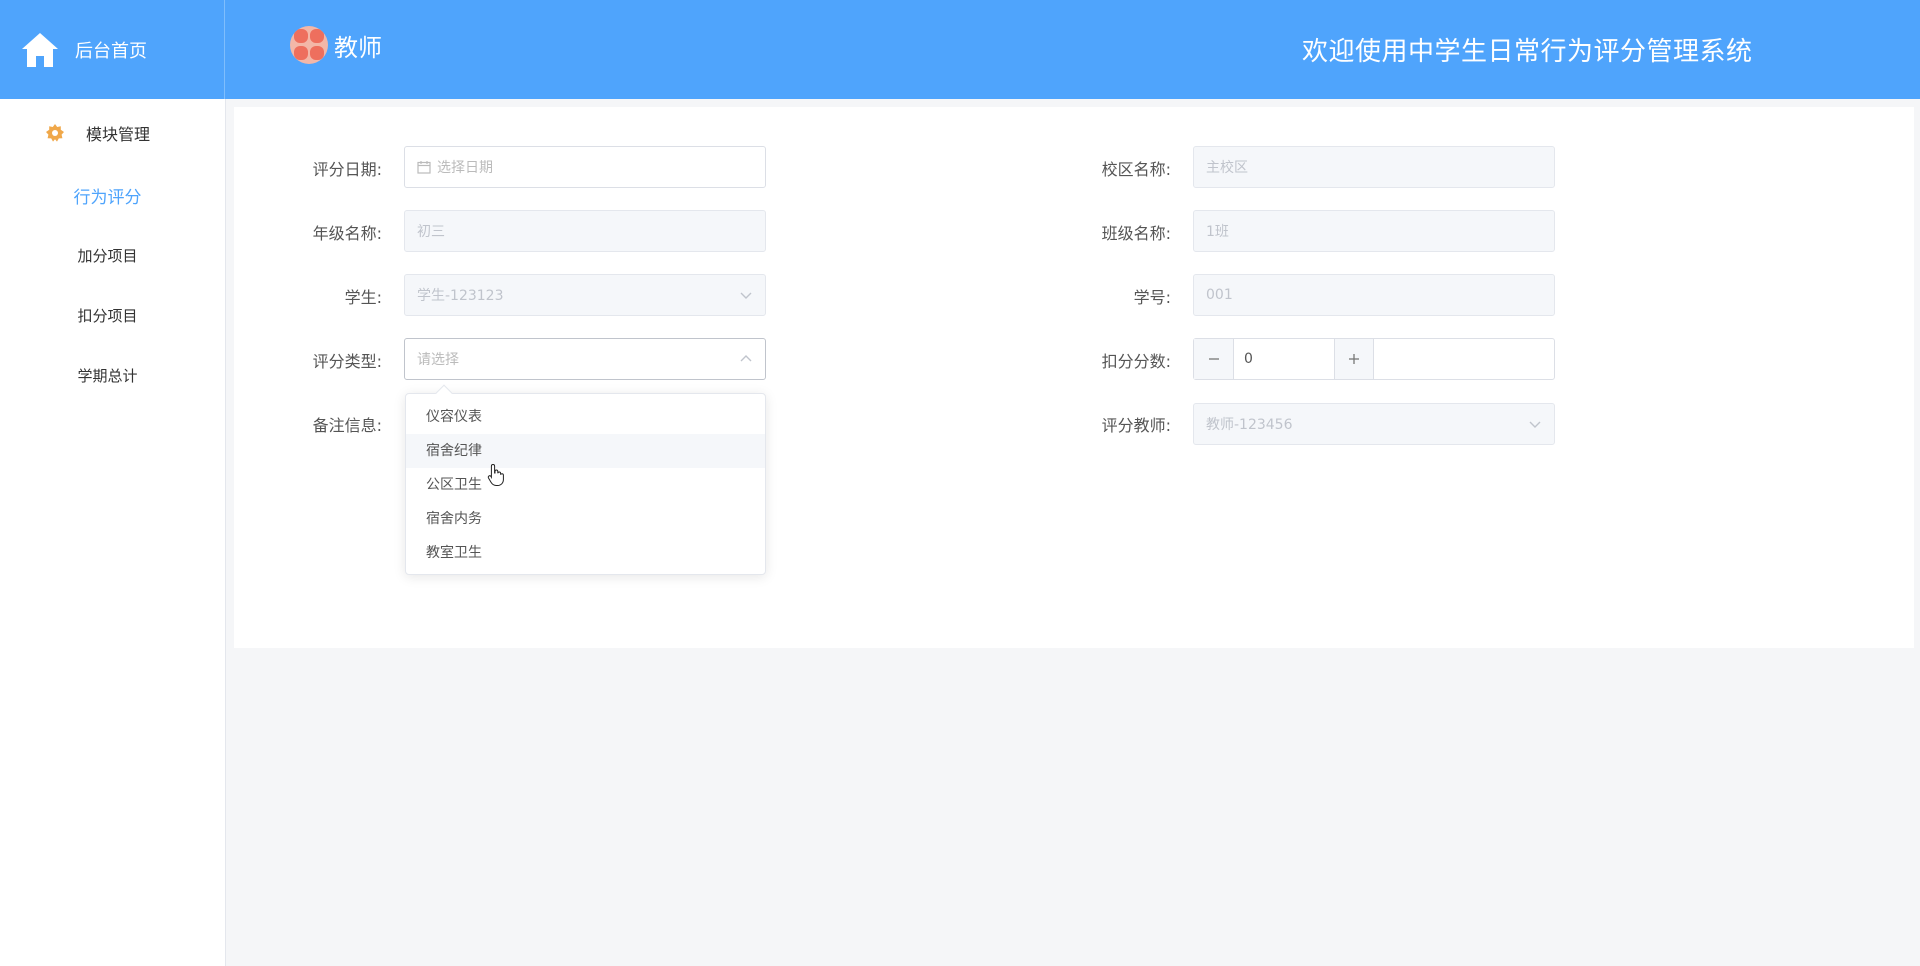 The width and height of the screenshot is (1920, 966). I want to click on calendar-icon, so click(424, 167).